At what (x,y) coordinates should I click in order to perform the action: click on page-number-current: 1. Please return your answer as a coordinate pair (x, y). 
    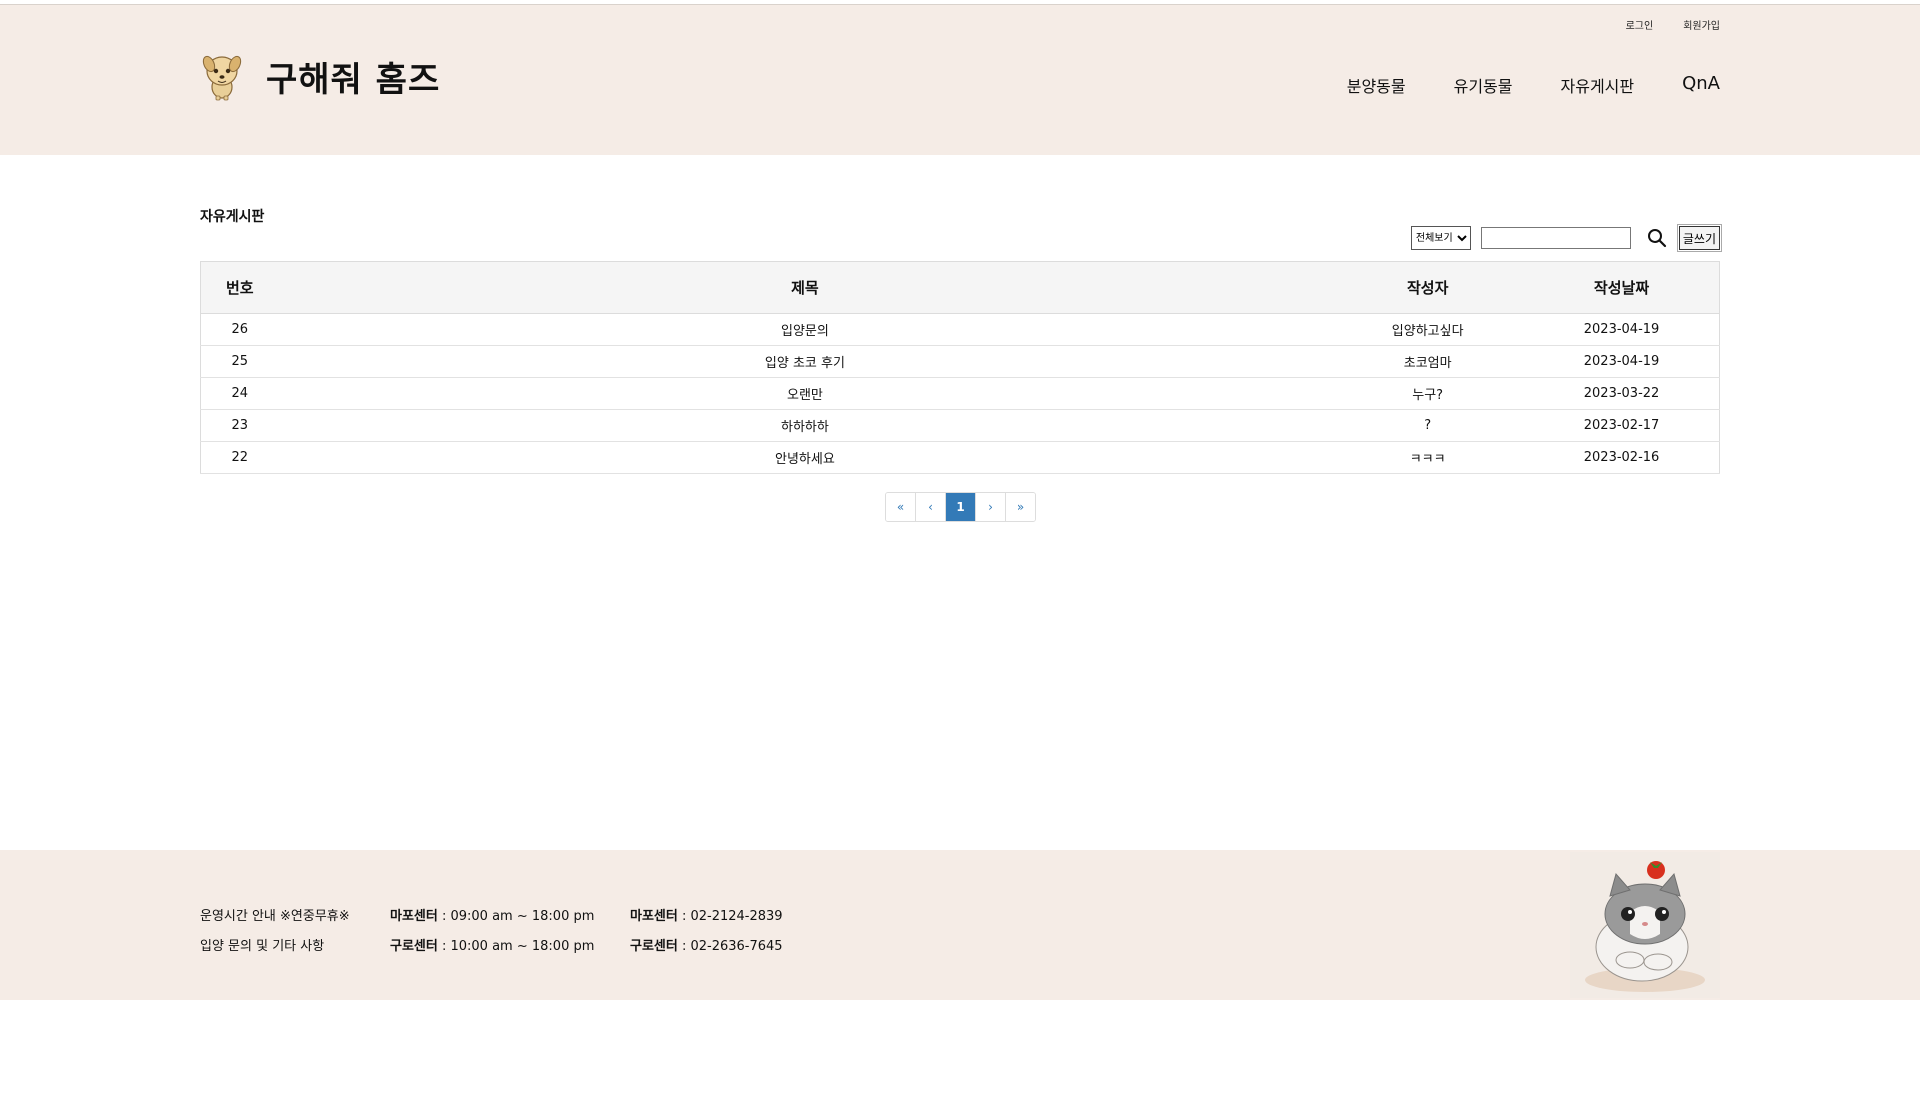
    Looking at the image, I should click on (961, 507).